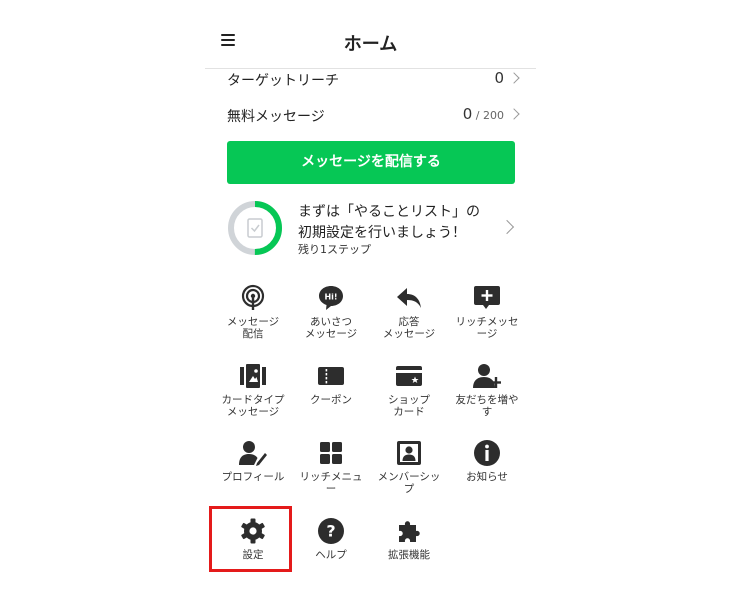  I want to click on card-type-icon, so click(253, 376).